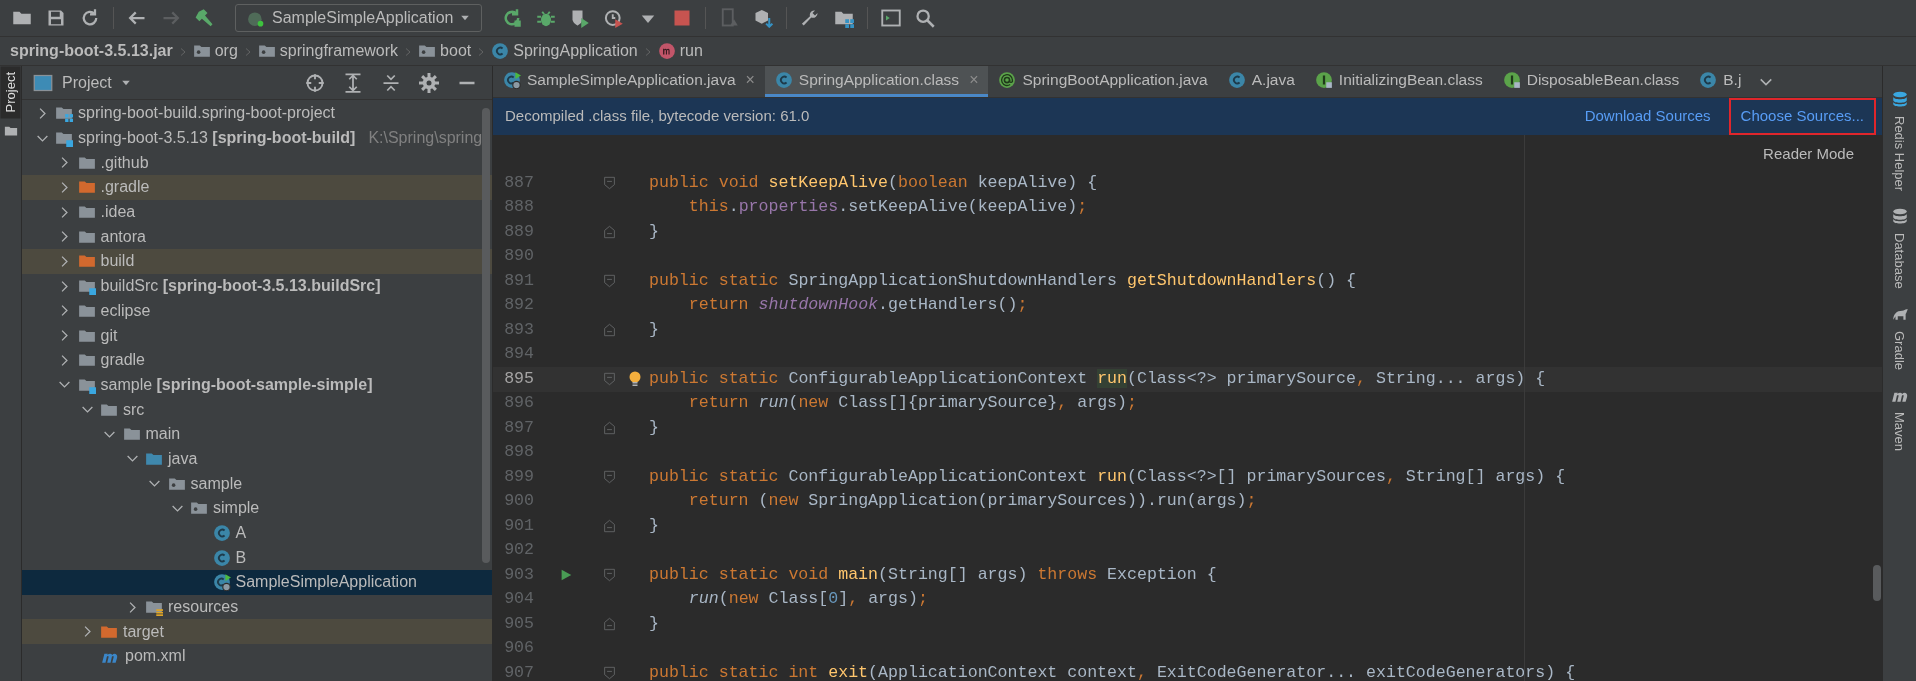 Image resolution: width=1916 pixels, height=681 pixels. Describe the element at coordinates (56, 18) in the screenshot. I see `save-icon` at that location.